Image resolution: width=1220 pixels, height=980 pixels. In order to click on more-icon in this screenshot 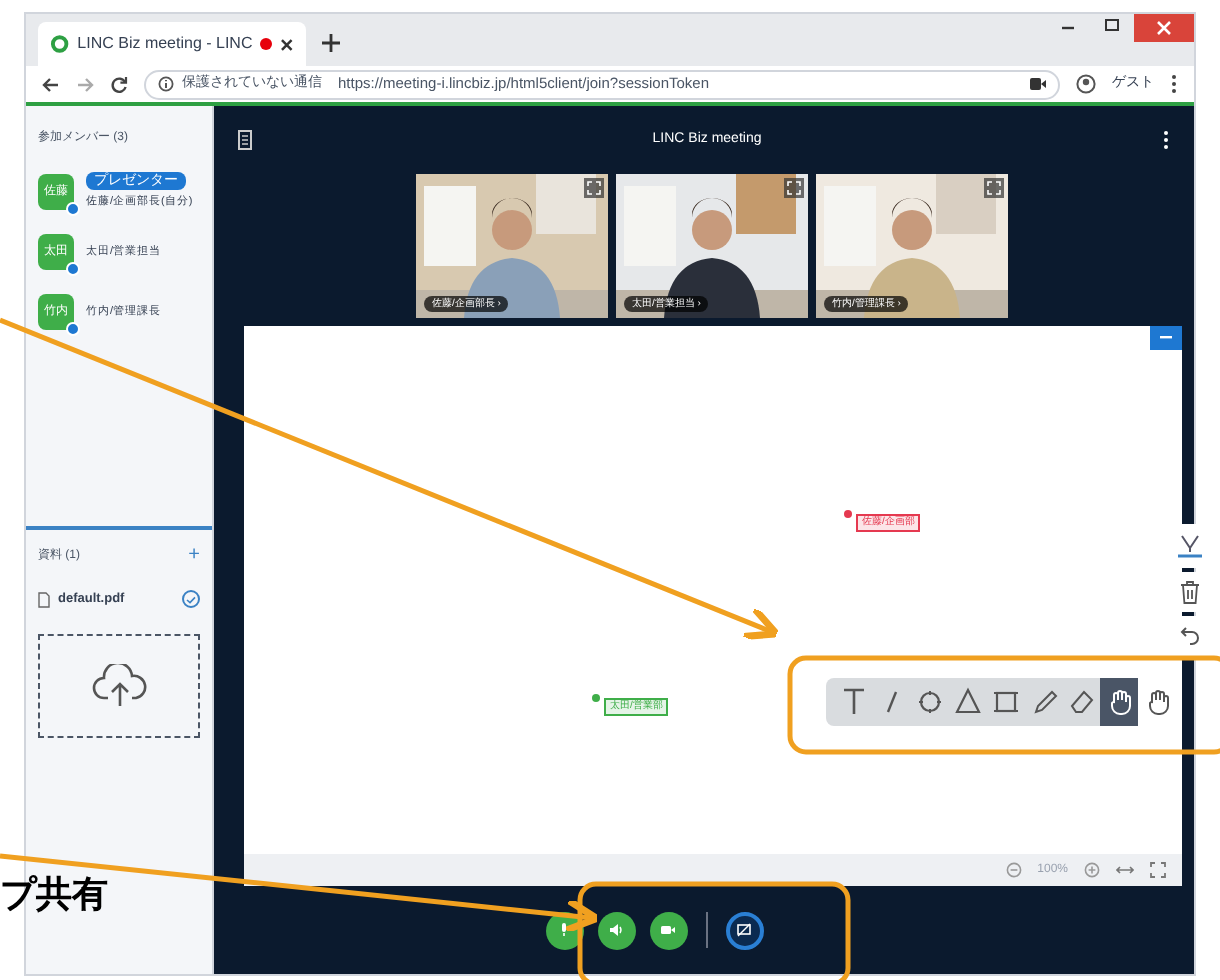, I will do `click(1166, 140)`.